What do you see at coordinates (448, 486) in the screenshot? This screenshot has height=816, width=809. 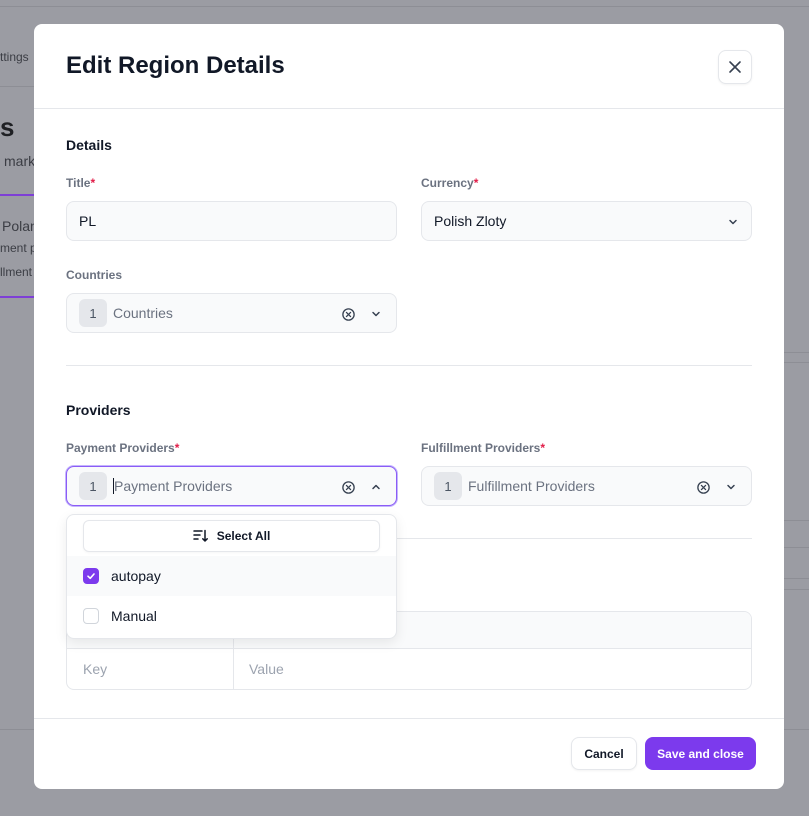 I see `fulfillment-providers-count-badge: 1` at bounding box center [448, 486].